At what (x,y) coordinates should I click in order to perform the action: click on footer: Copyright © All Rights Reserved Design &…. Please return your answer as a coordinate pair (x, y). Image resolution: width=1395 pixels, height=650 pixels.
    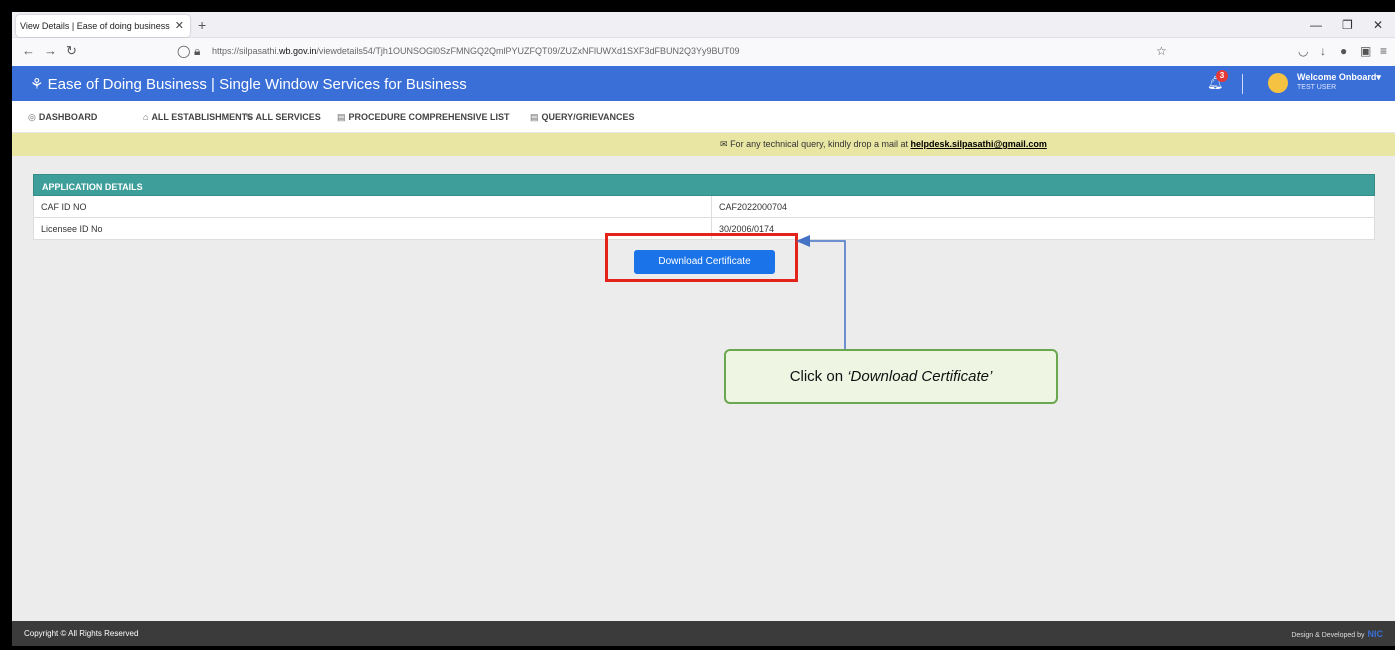
    Looking at the image, I should click on (703, 633).